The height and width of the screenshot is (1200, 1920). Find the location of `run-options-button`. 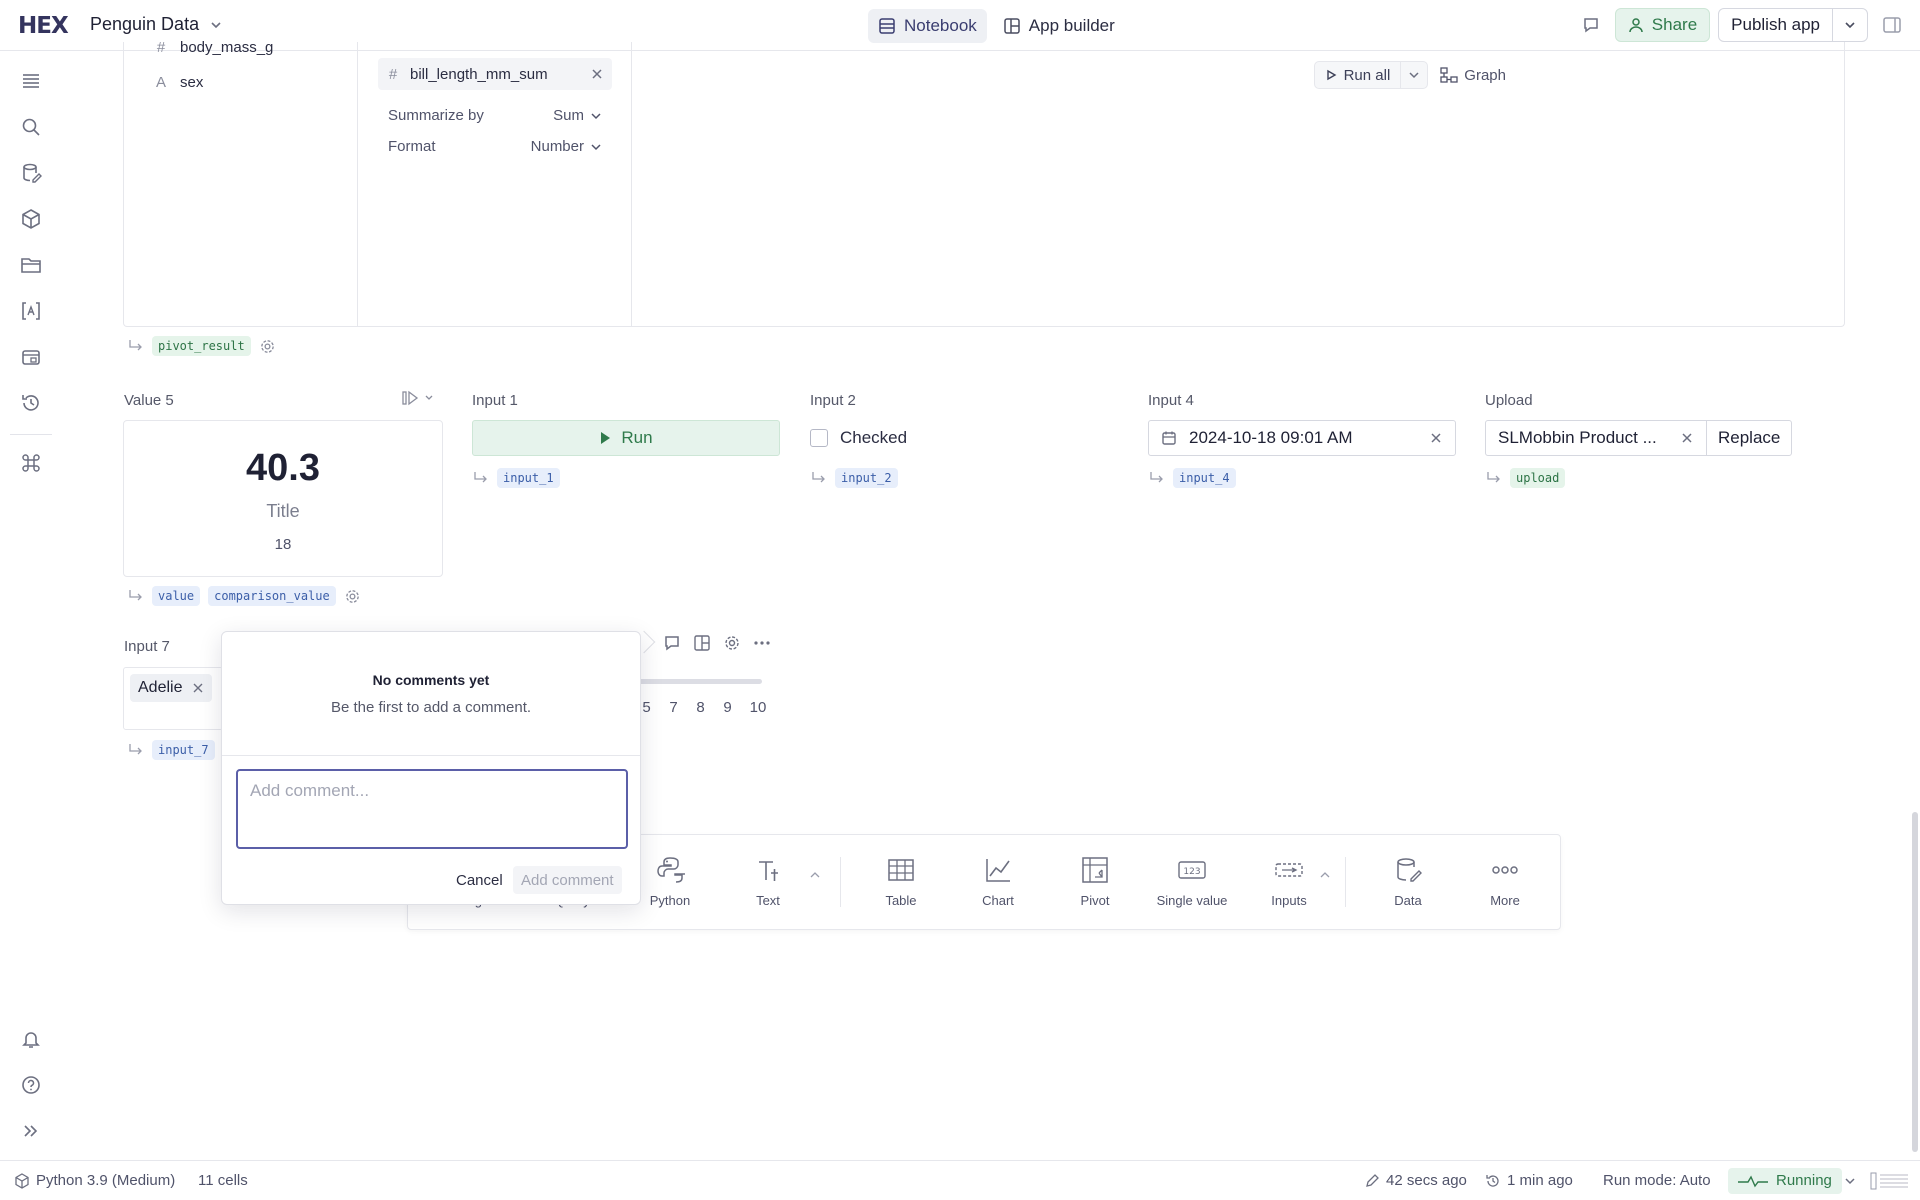

run-options-button is located at coordinates (1414, 75).